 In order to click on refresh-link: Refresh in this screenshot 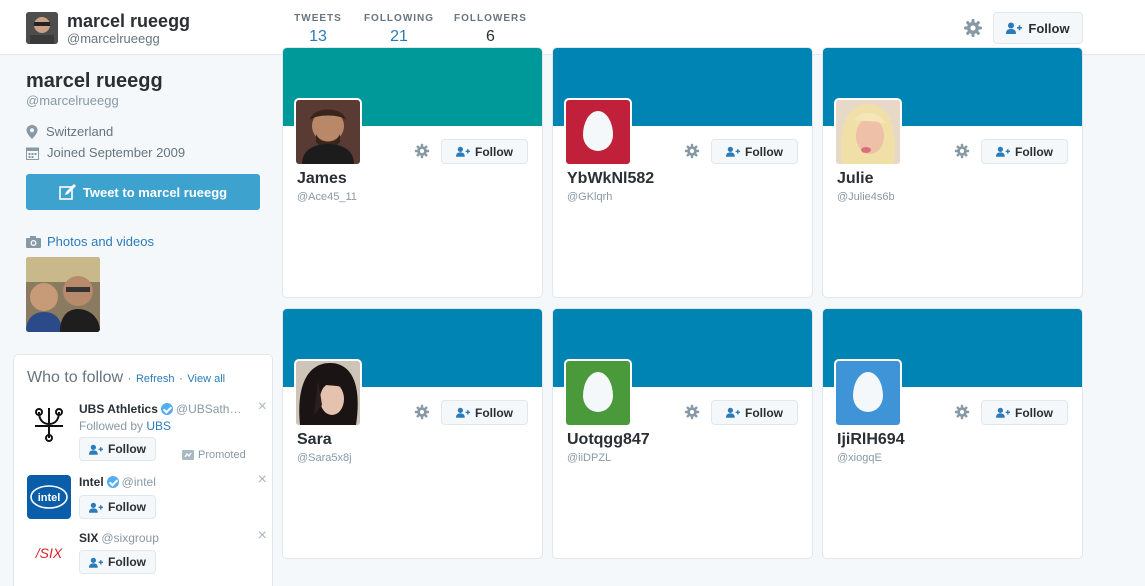, I will do `click(155, 379)`.